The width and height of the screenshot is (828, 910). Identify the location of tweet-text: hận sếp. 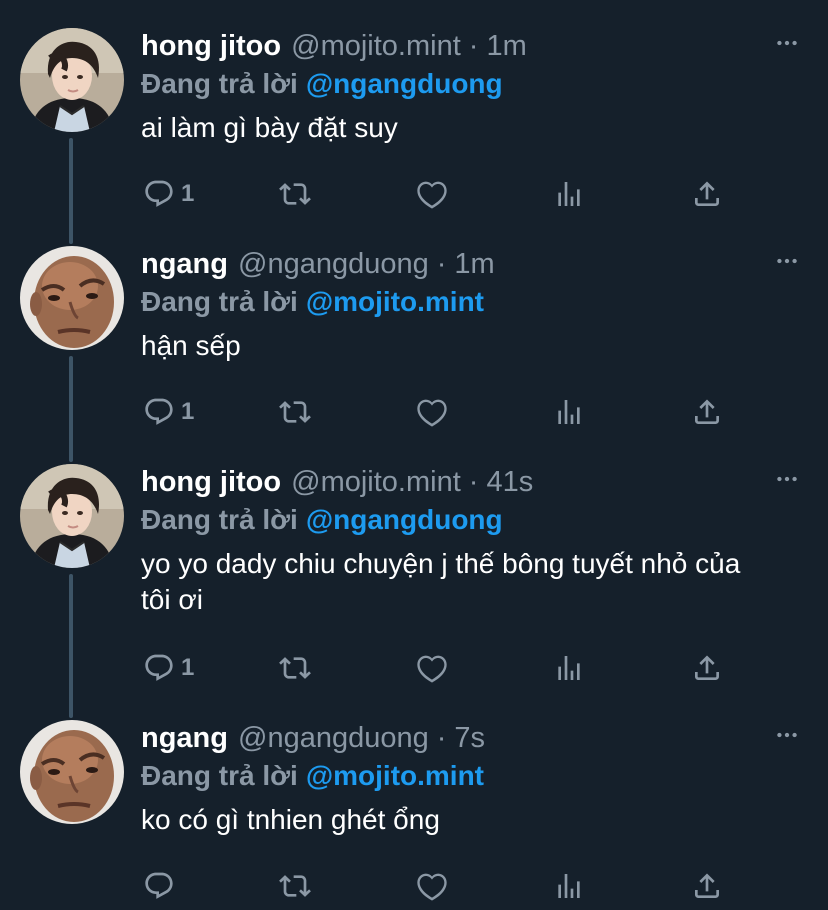
(191, 345).